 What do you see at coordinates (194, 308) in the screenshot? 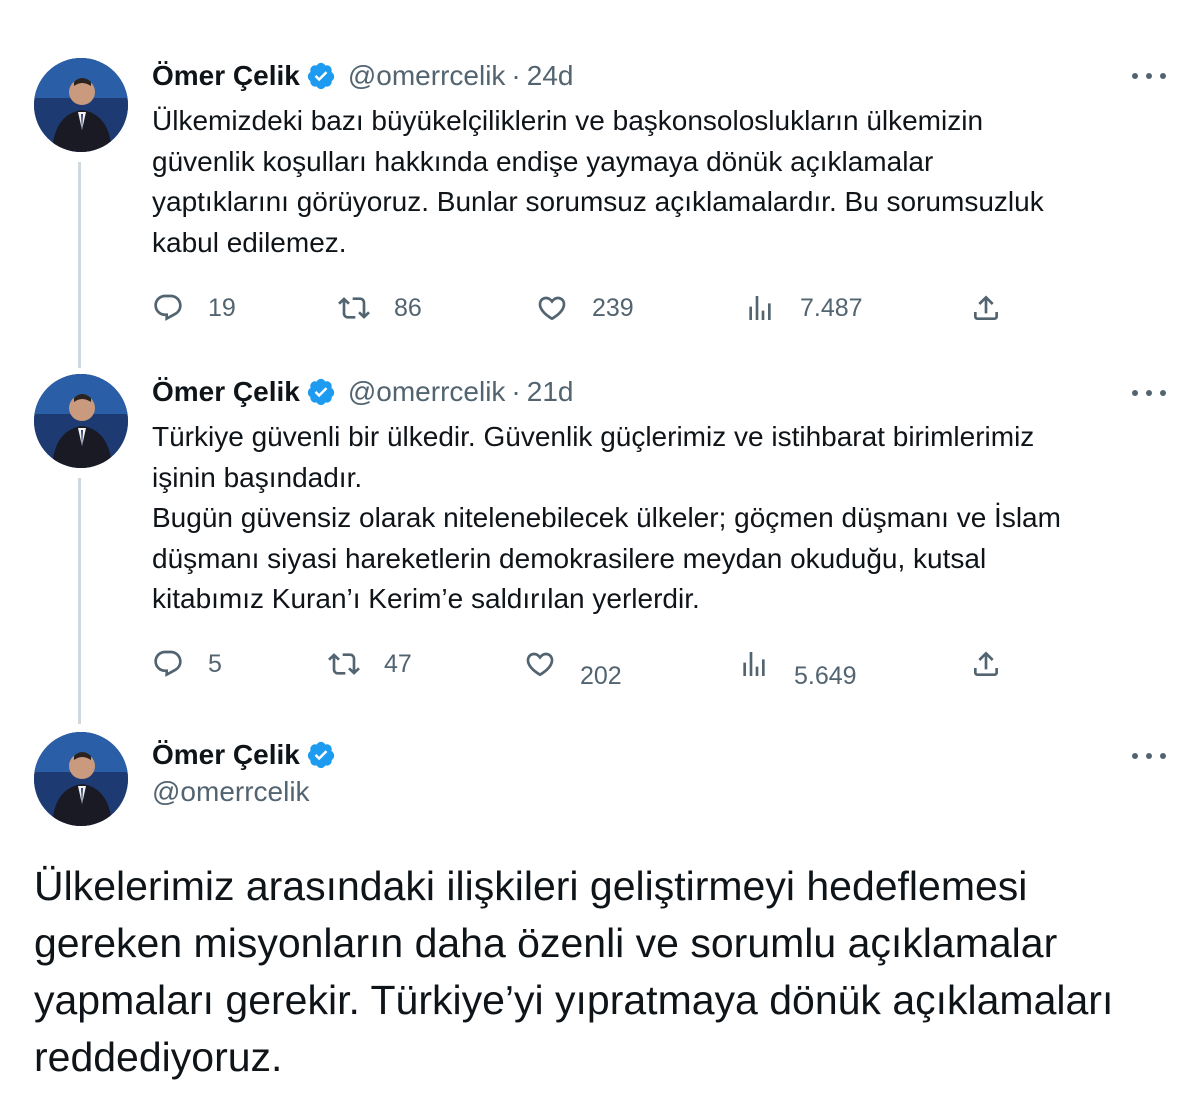
I see `reply-button: 19` at bounding box center [194, 308].